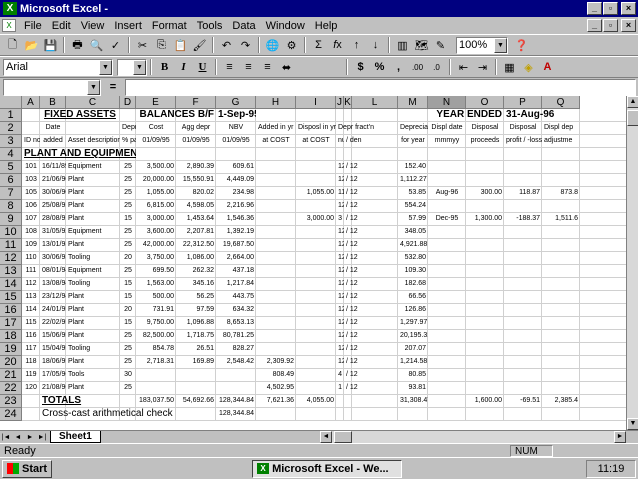 This screenshot has height=479, width=638. Describe the element at coordinates (156, 349) in the screenshot. I see `asset-cost: 854.78` at that location.